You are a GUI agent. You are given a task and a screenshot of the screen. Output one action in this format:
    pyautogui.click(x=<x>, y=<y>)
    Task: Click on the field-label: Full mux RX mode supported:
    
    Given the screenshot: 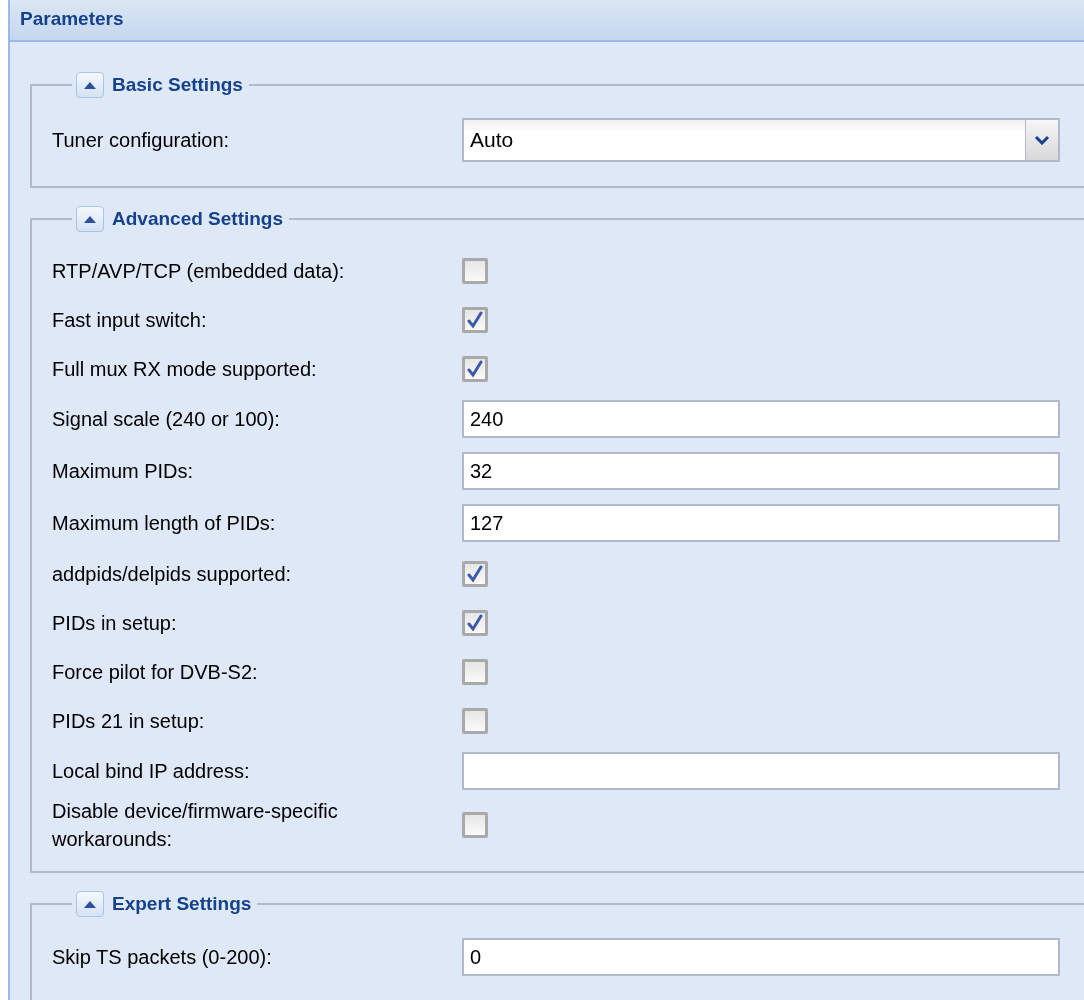 What is the action you would take?
    pyautogui.click(x=185, y=369)
    